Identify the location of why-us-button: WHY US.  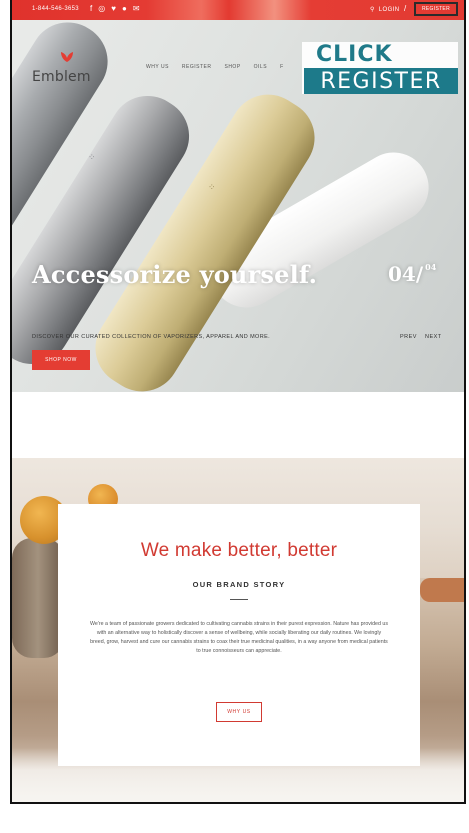
(239, 712).